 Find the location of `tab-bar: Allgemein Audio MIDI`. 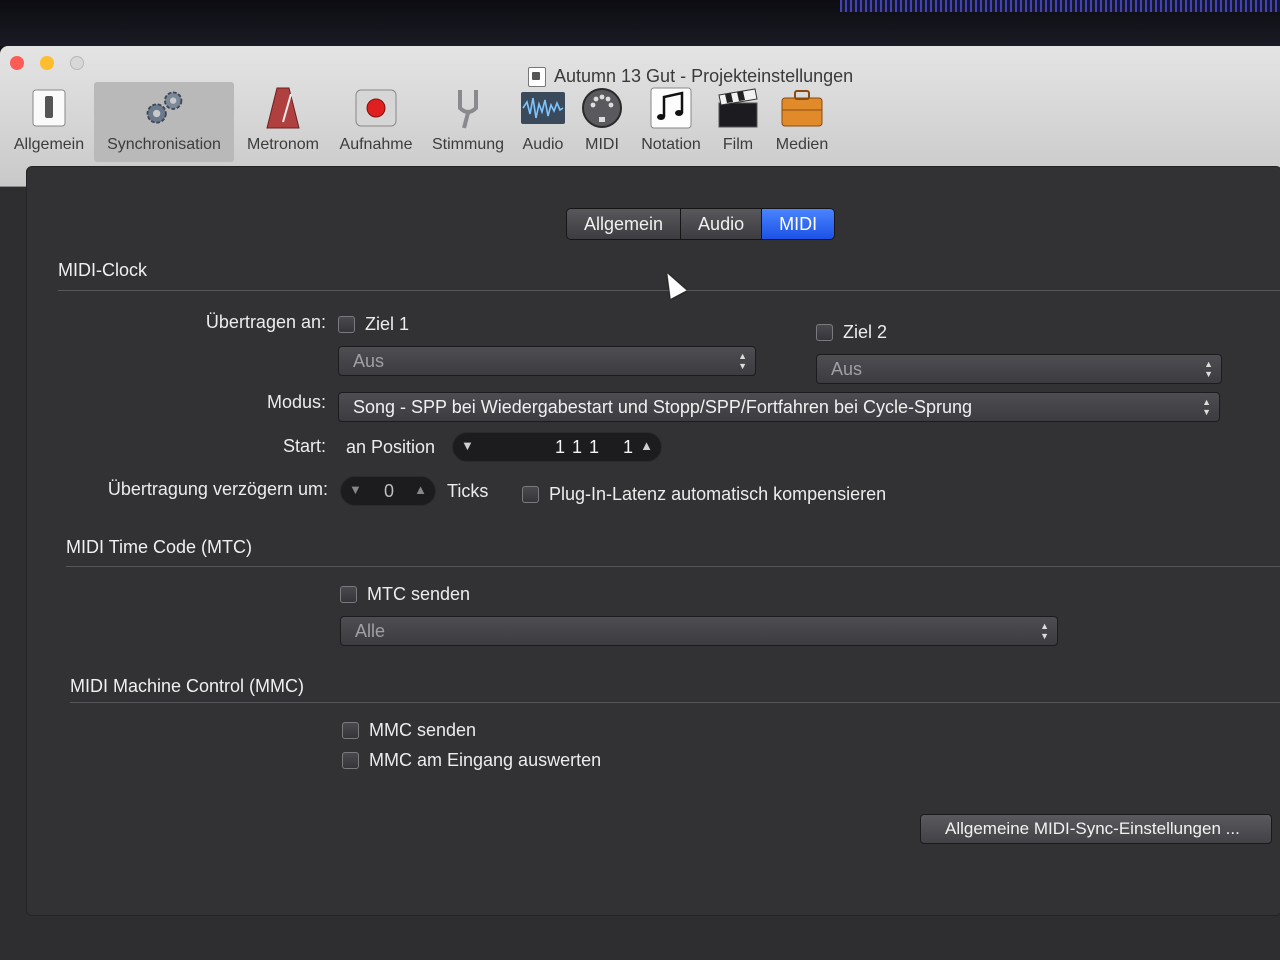

tab-bar: Allgemein Audio MIDI is located at coordinates (701, 224).